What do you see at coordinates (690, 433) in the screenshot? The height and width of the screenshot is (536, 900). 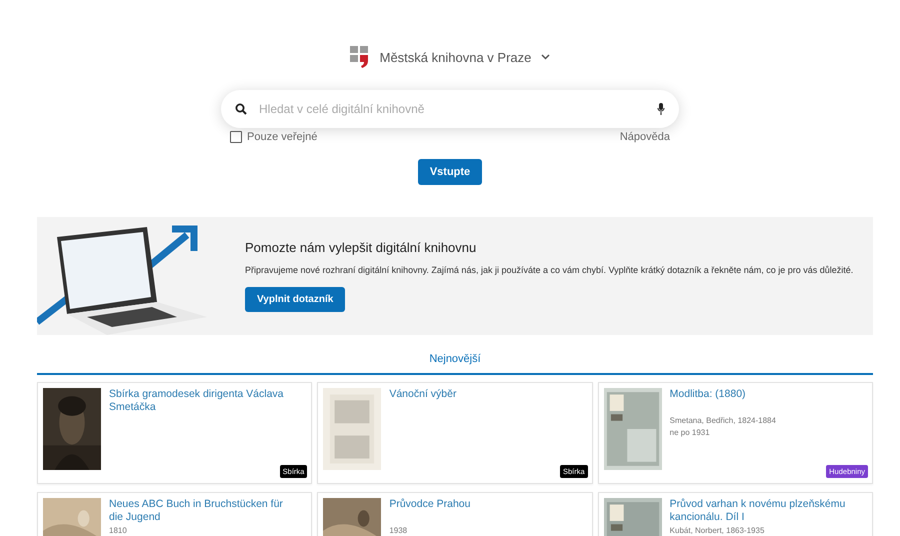 I see `item-meta: ne po 1931` at bounding box center [690, 433].